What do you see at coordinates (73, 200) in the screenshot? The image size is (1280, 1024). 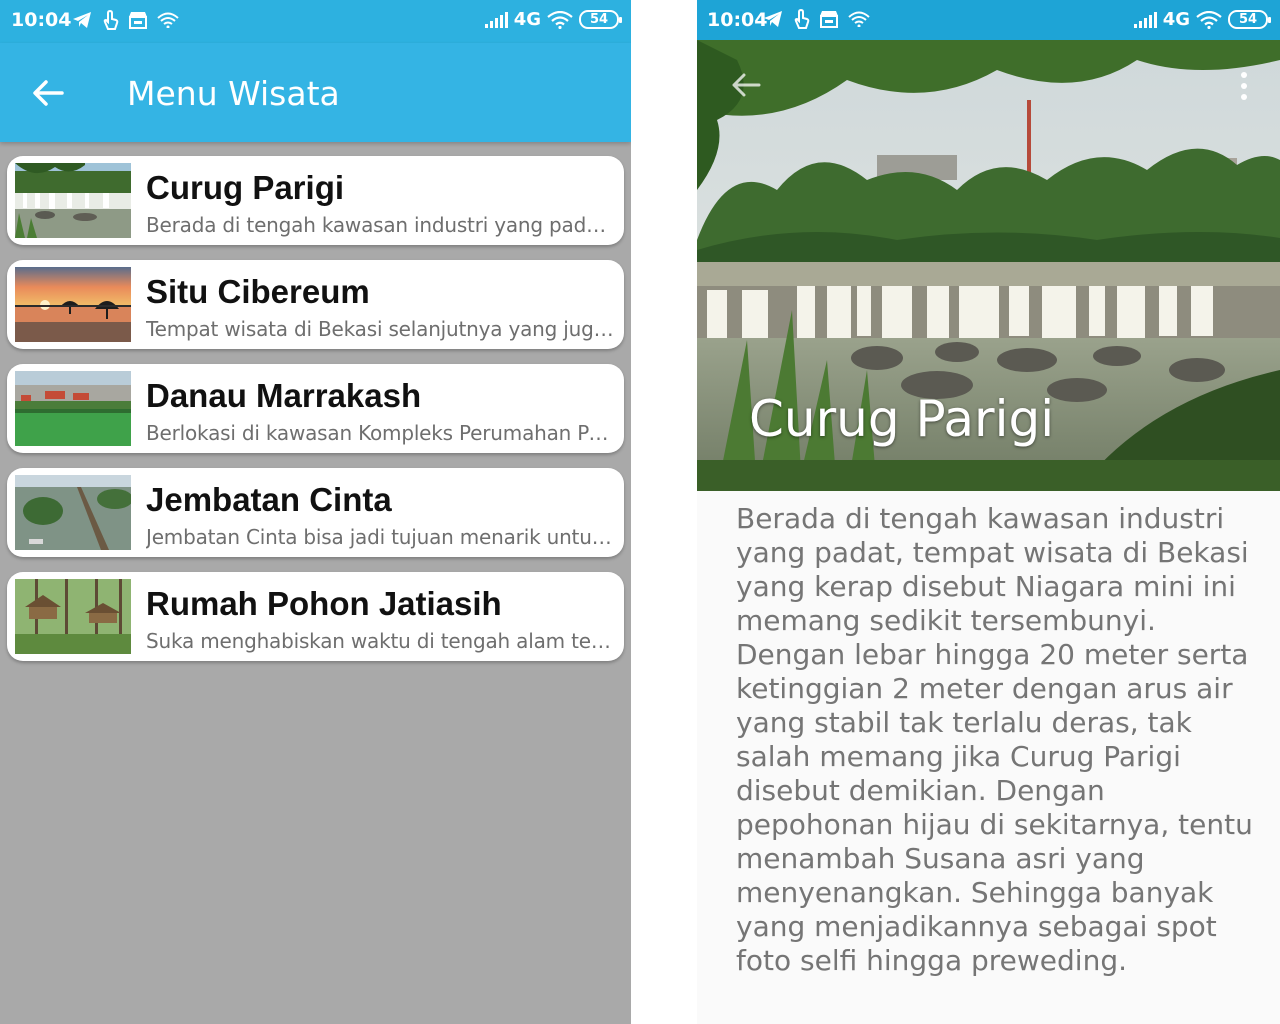 I see `waterfall-thumb` at bounding box center [73, 200].